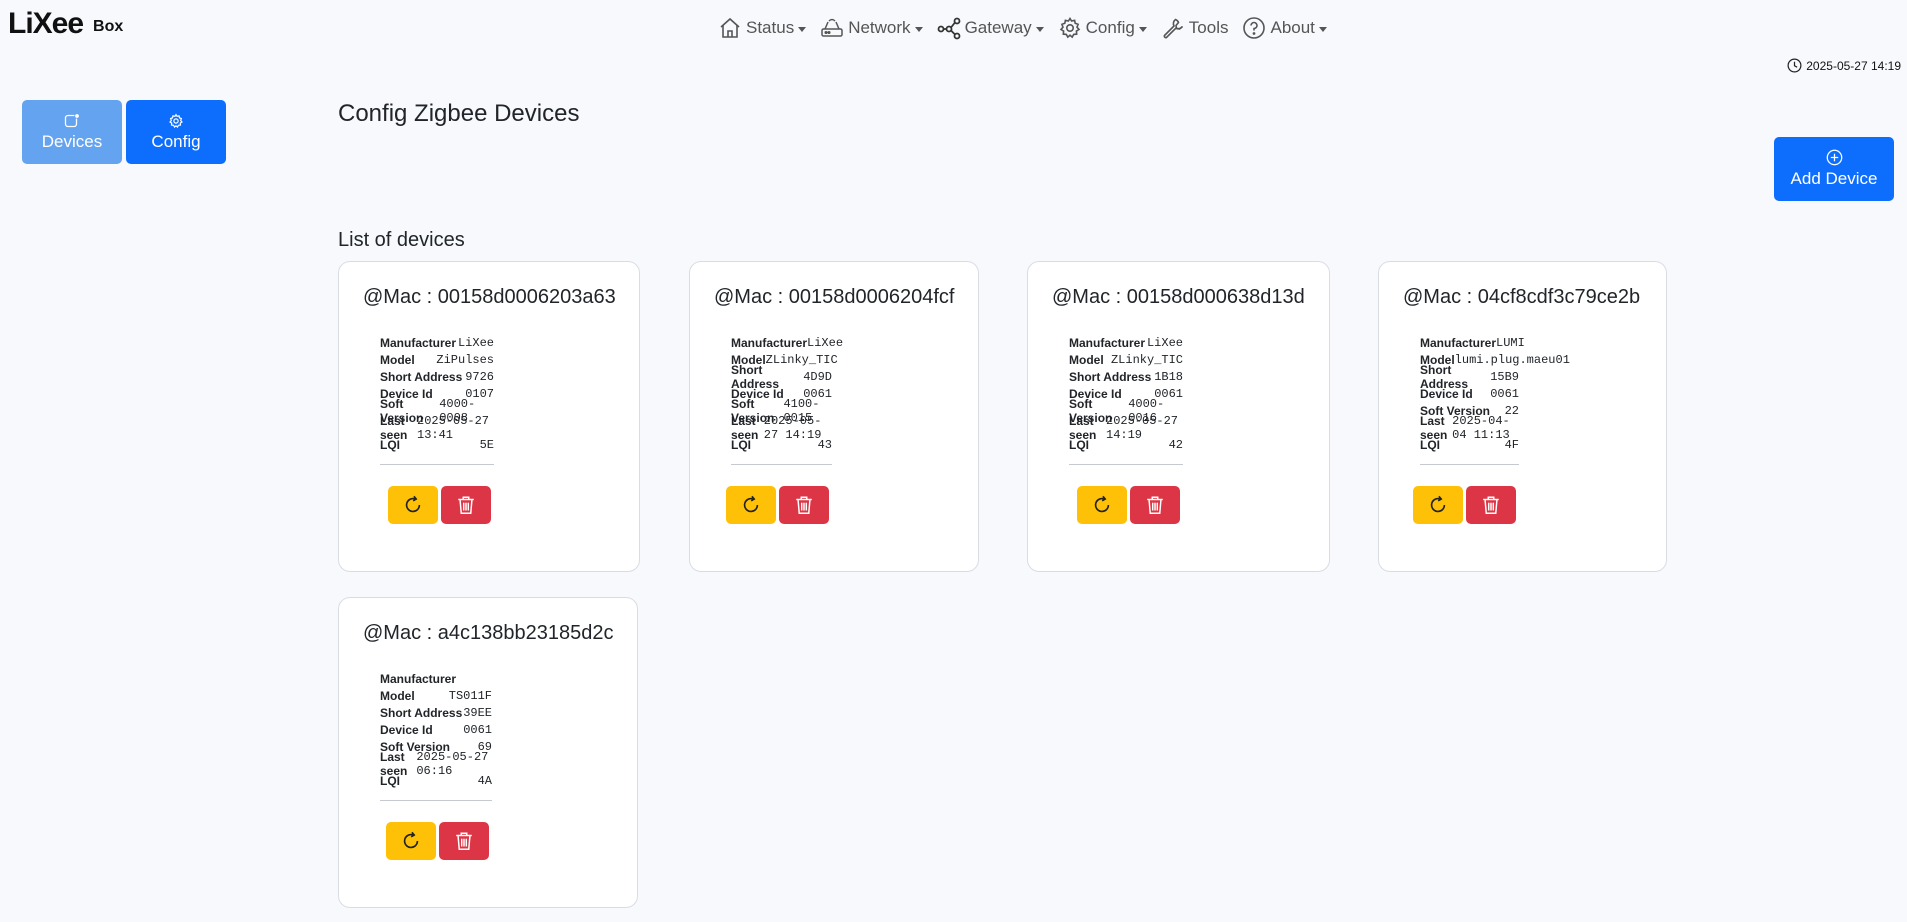  What do you see at coordinates (459, 113) in the screenshot?
I see `page-title: Config Zigbee Devices` at bounding box center [459, 113].